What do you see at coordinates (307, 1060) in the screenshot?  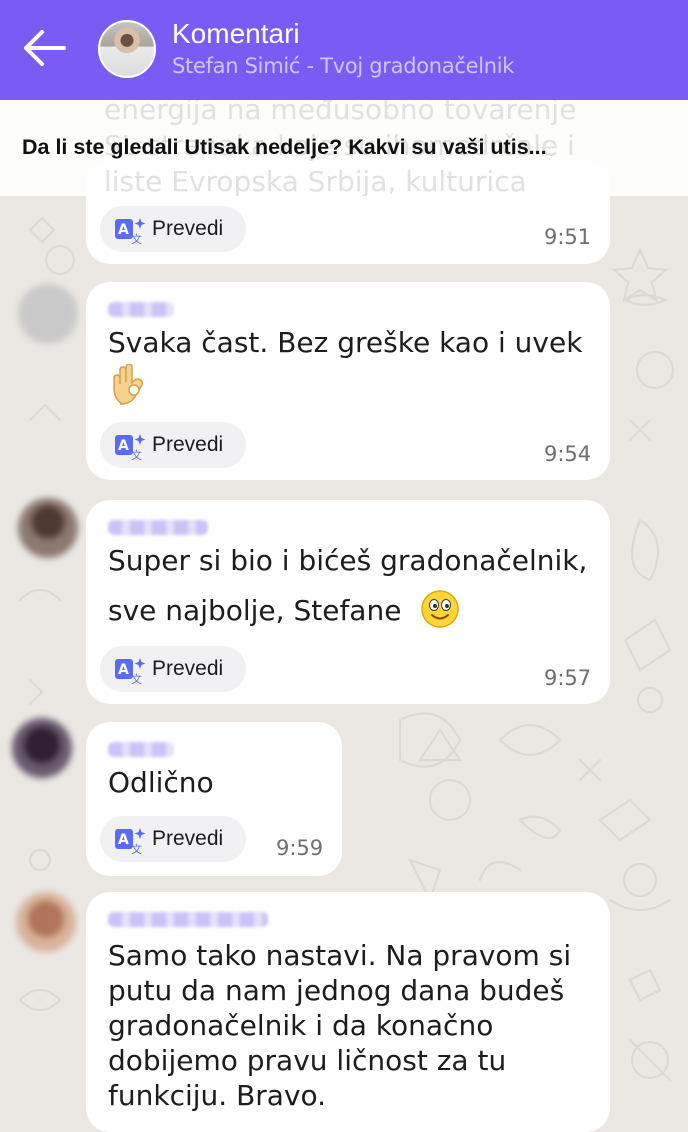 I see `comment-text-line: dobijemo pravu ličnost za tu` at bounding box center [307, 1060].